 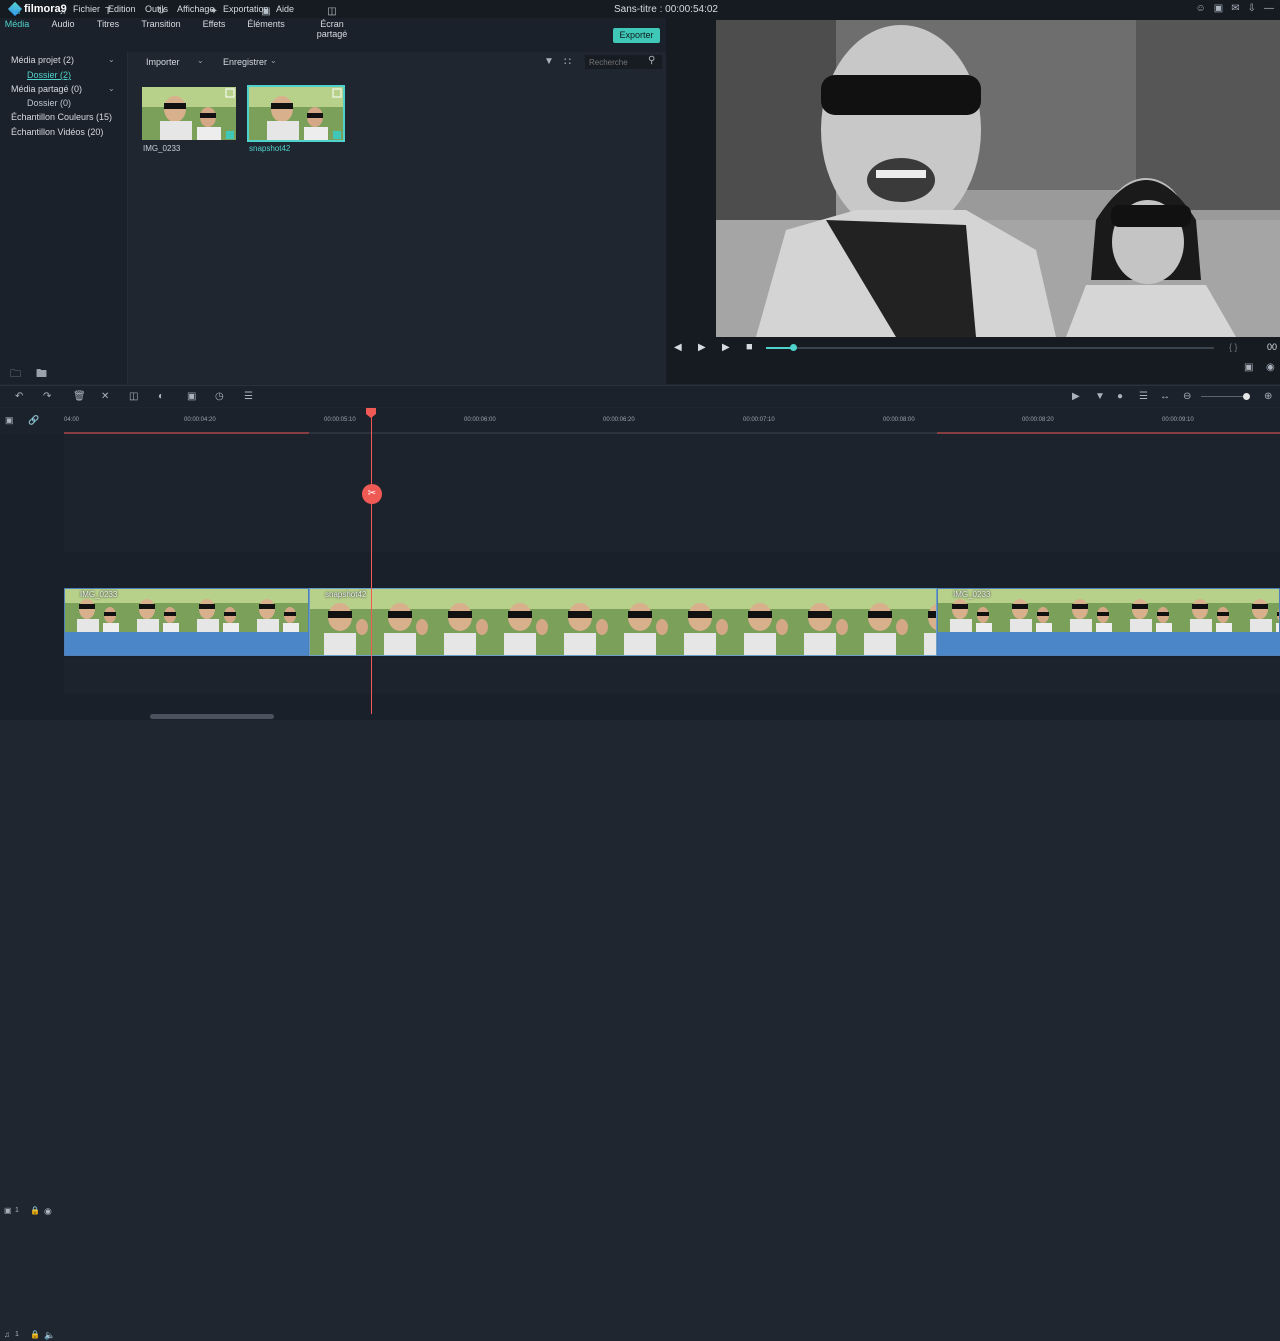 I want to click on split-screen-icon: ◫, so click(x=332, y=11).